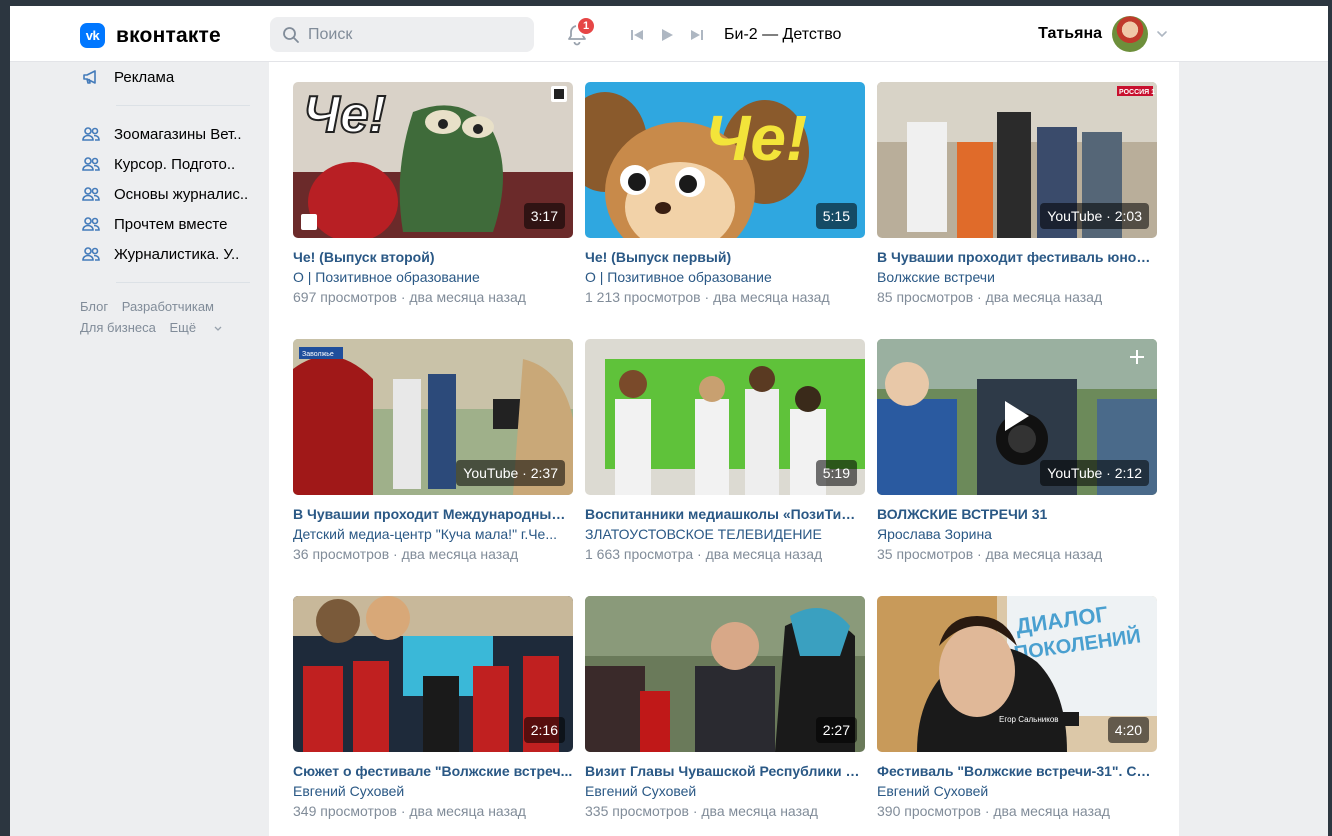  Describe the element at coordinates (433, 674) in the screenshot. I see `video-thumbnail: 2:16` at that location.